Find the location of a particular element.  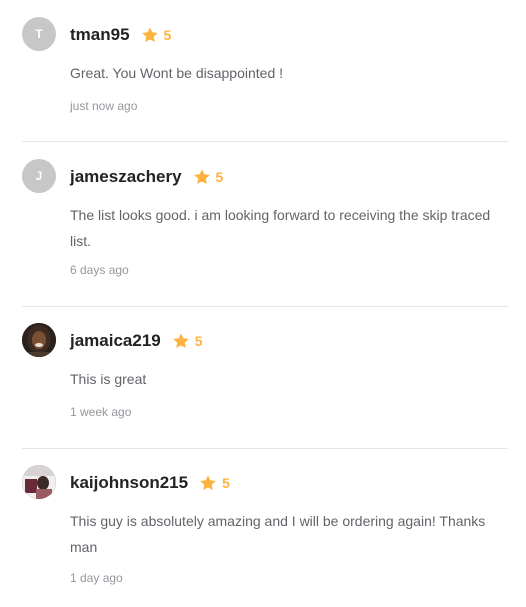

review-header: jamaica219 5 is located at coordinates (136, 341).